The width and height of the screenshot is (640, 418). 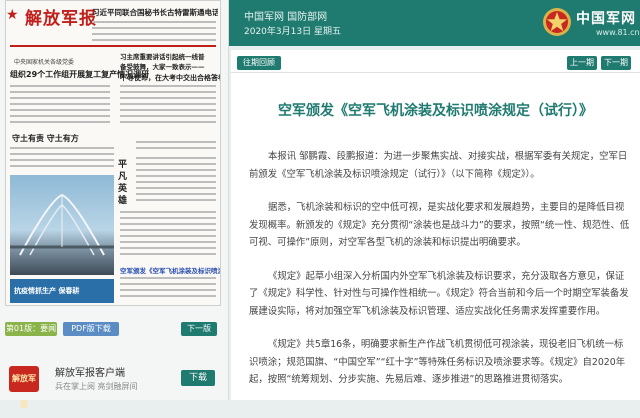 What do you see at coordinates (292, 32) in the screenshot?
I see `issue-date: 2020年3月13日 星期五` at bounding box center [292, 32].